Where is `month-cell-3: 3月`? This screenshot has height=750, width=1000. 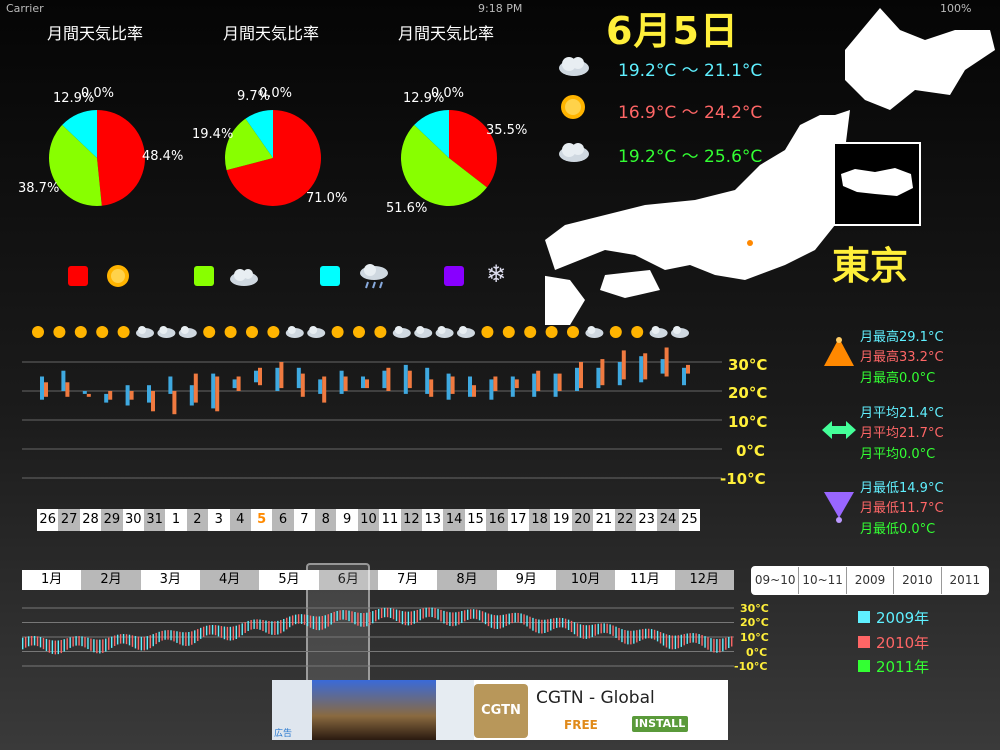
month-cell-3: 3月 is located at coordinates (170, 580).